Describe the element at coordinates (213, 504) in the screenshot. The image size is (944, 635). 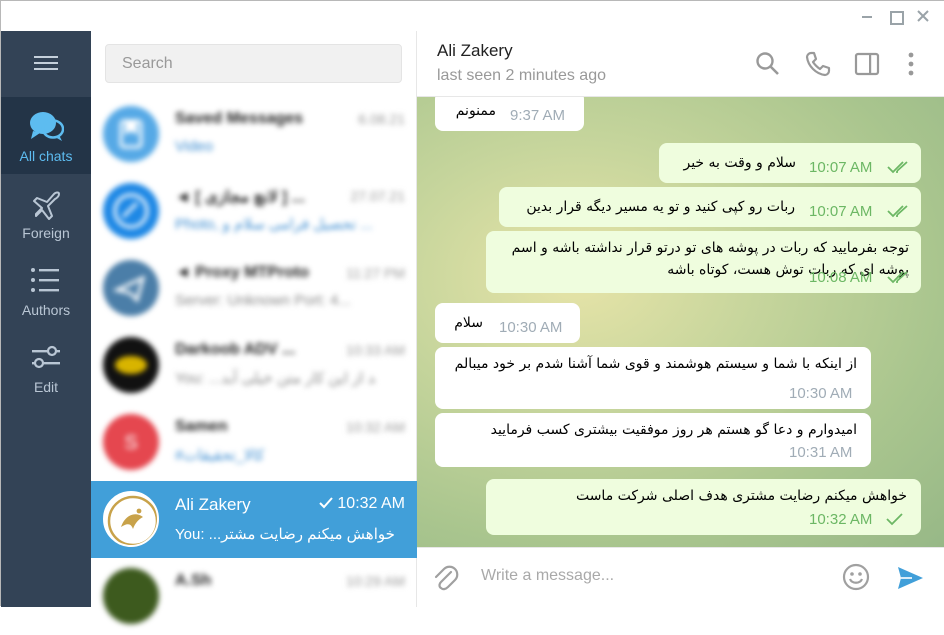
I see `chat-name: Ali Zakery` at that location.